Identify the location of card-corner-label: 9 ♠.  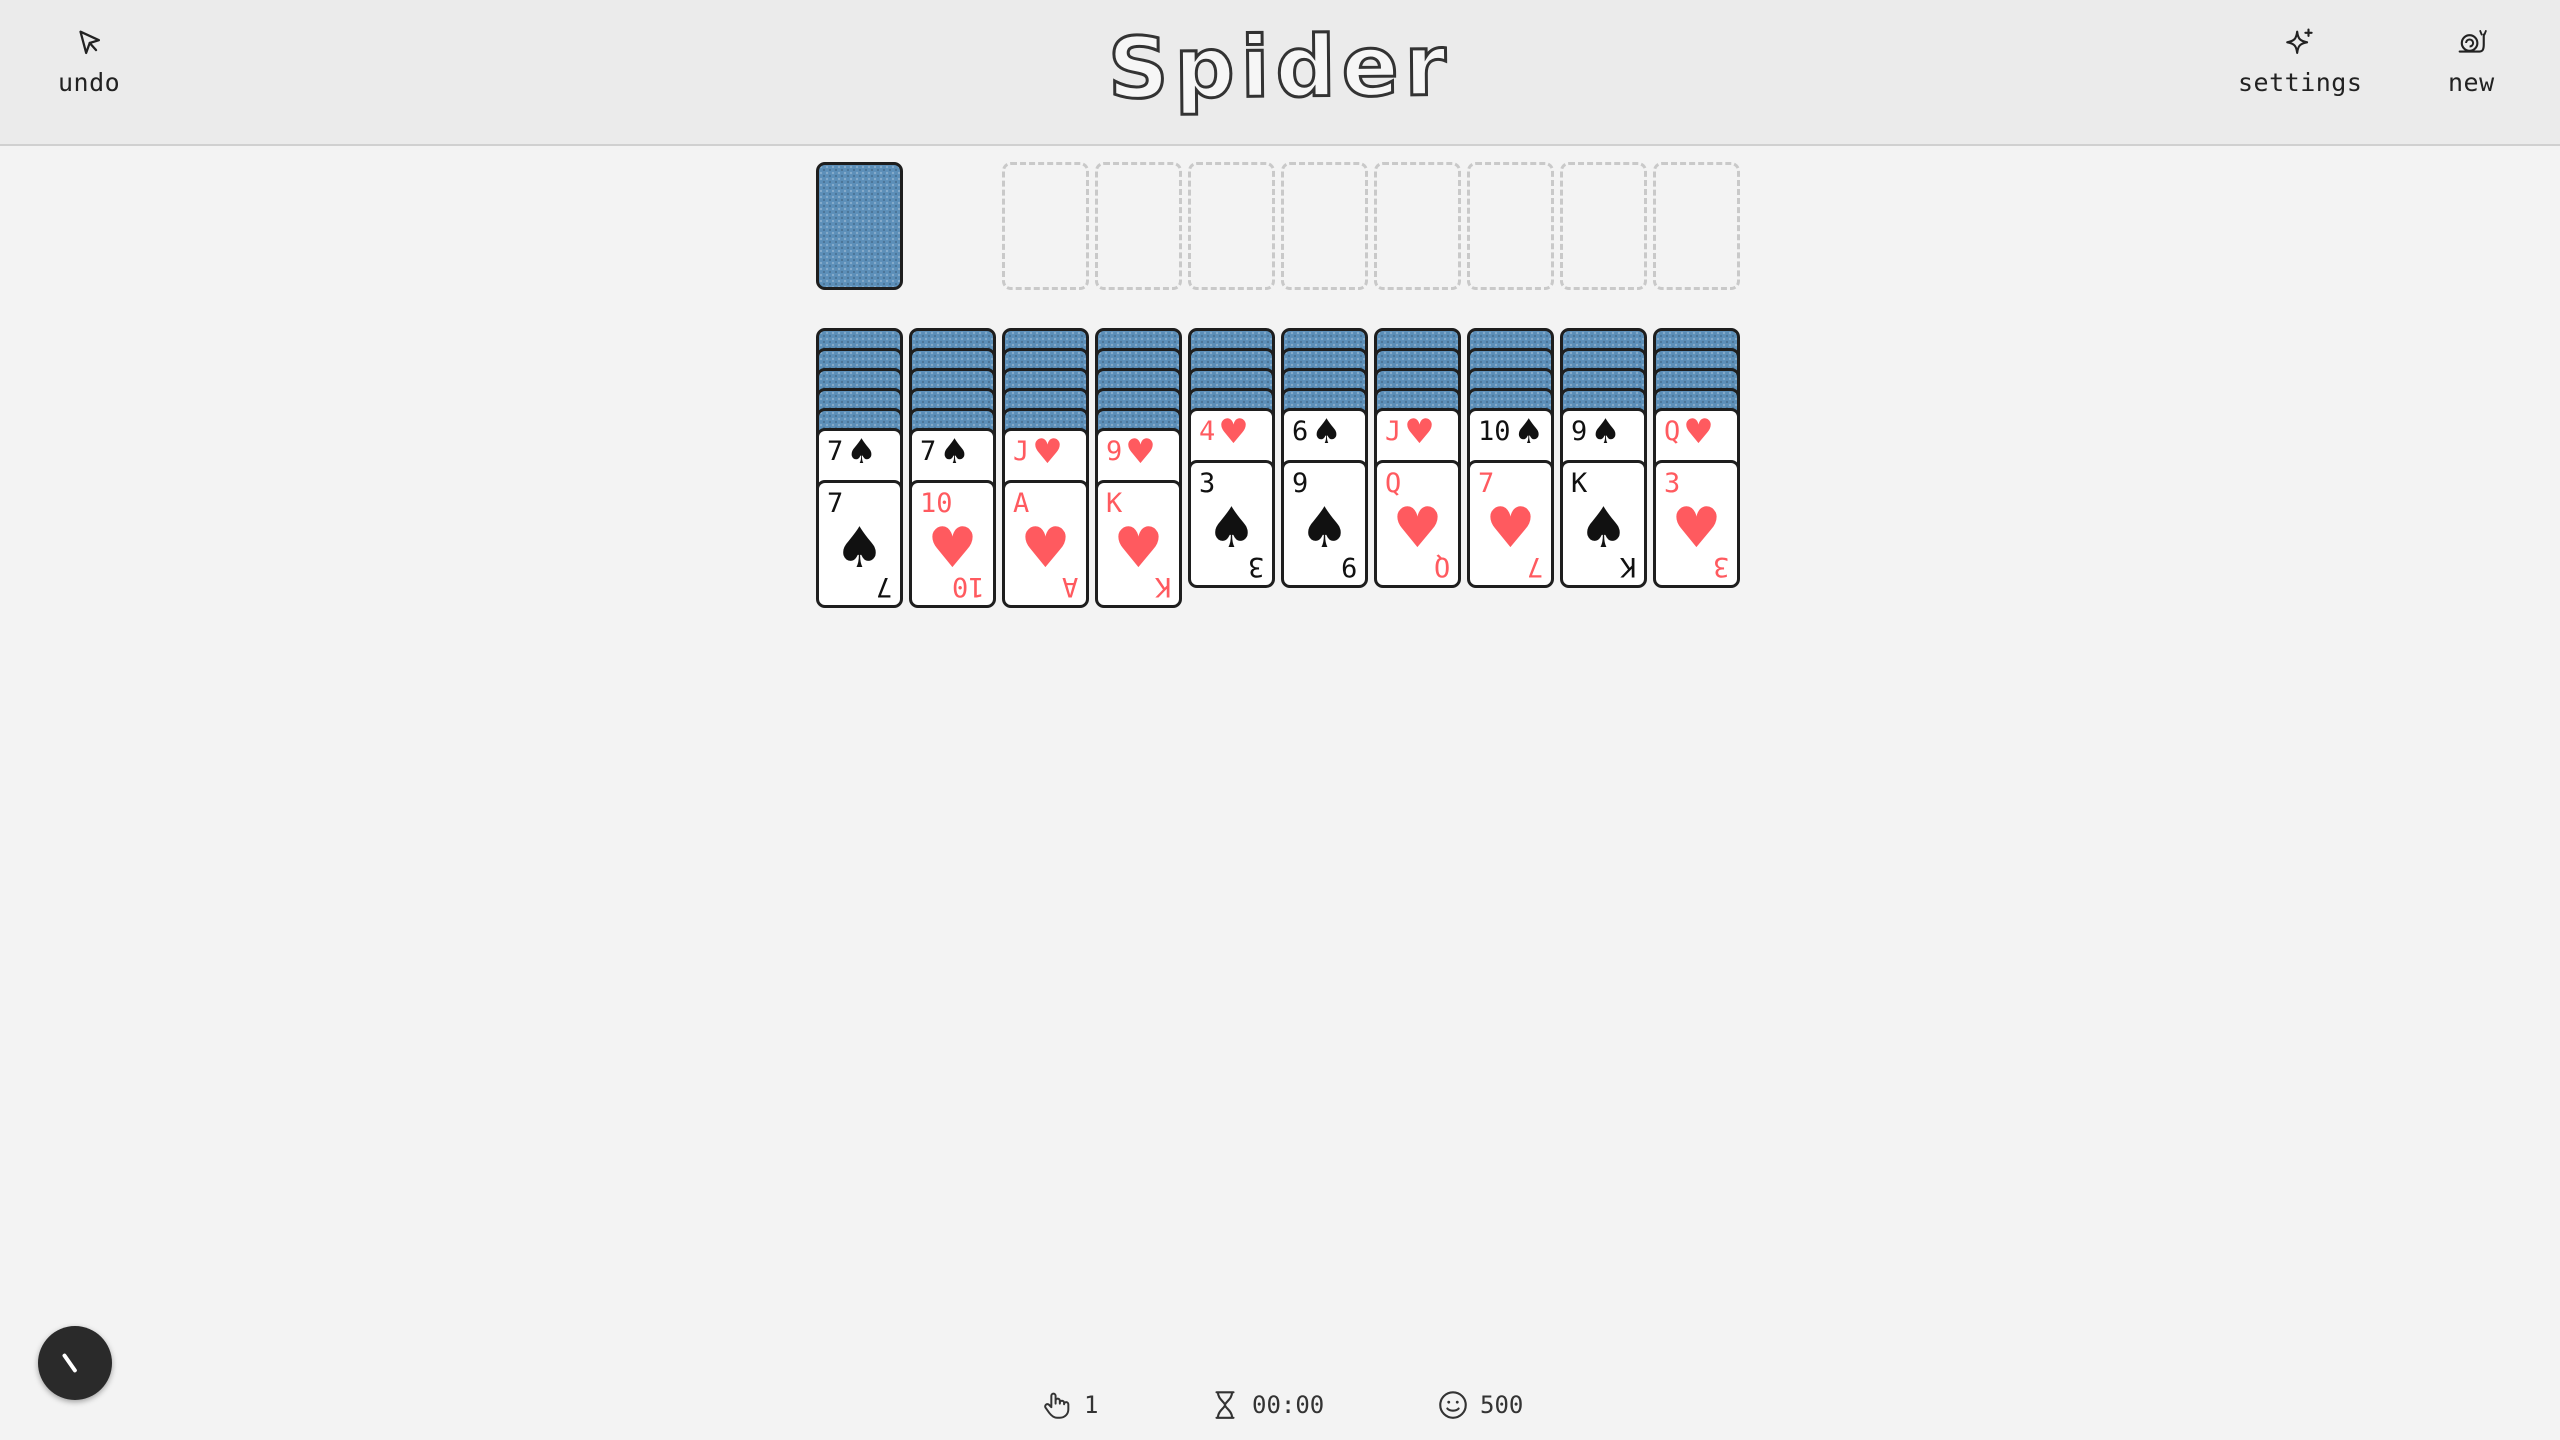
(1596, 432).